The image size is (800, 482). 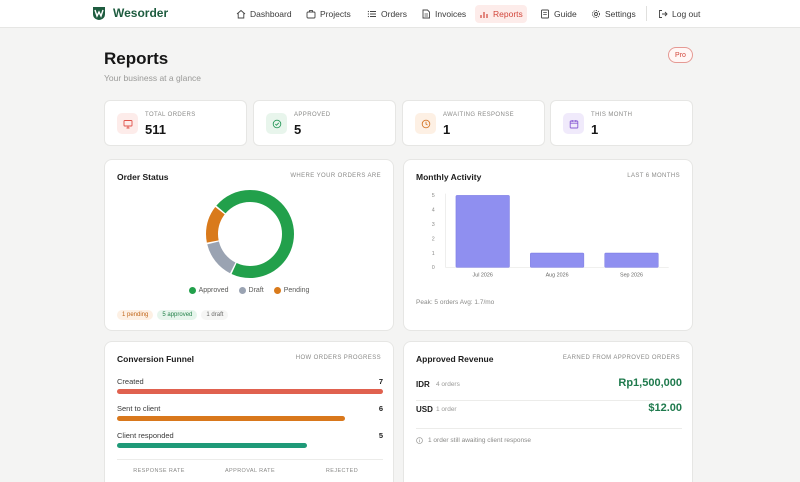 What do you see at coordinates (130, 381) in the screenshot?
I see `funnel-label: Created` at bounding box center [130, 381].